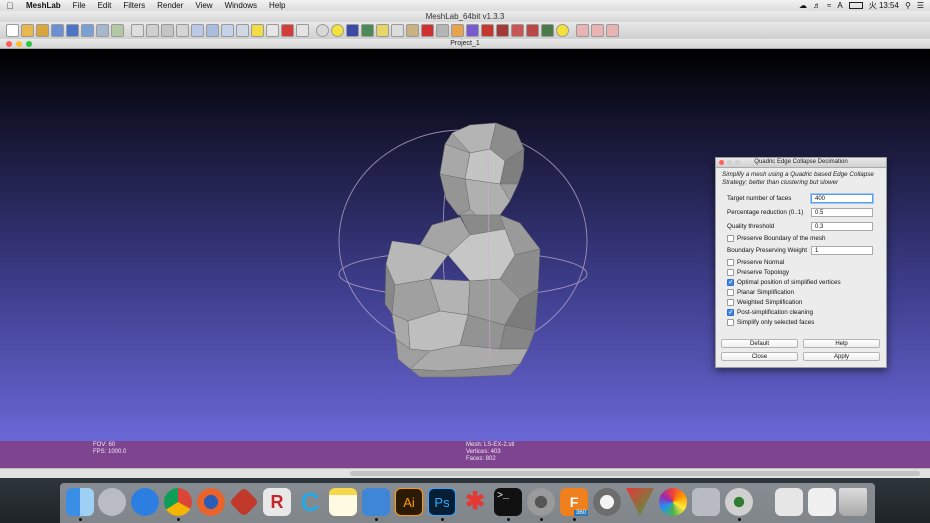 Image resolution: width=930 pixels, height=523 pixels. Describe the element at coordinates (759, 343) in the screenshot. I see `default-button: Default` at that location.